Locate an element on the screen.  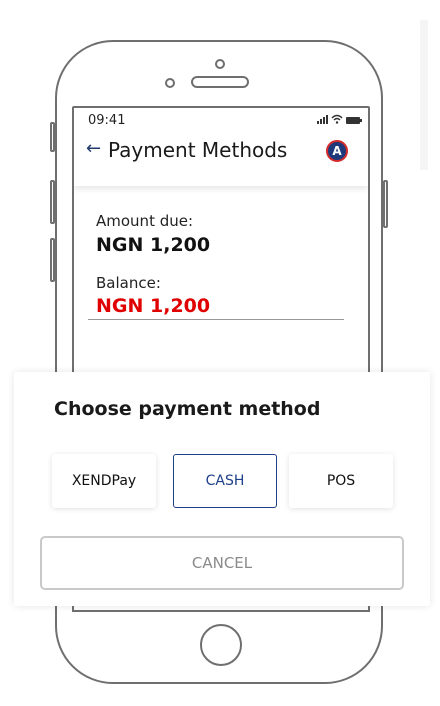
signal-icon is located at coordinates (322, 119).